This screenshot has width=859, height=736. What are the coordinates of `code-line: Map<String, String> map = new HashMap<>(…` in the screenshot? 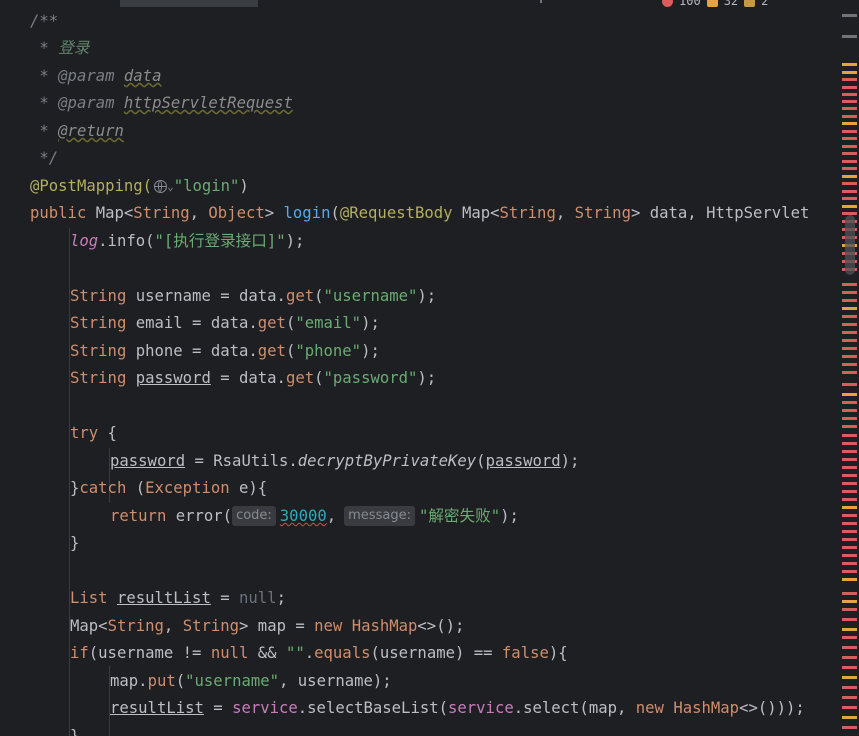 It's located at (267, 626).